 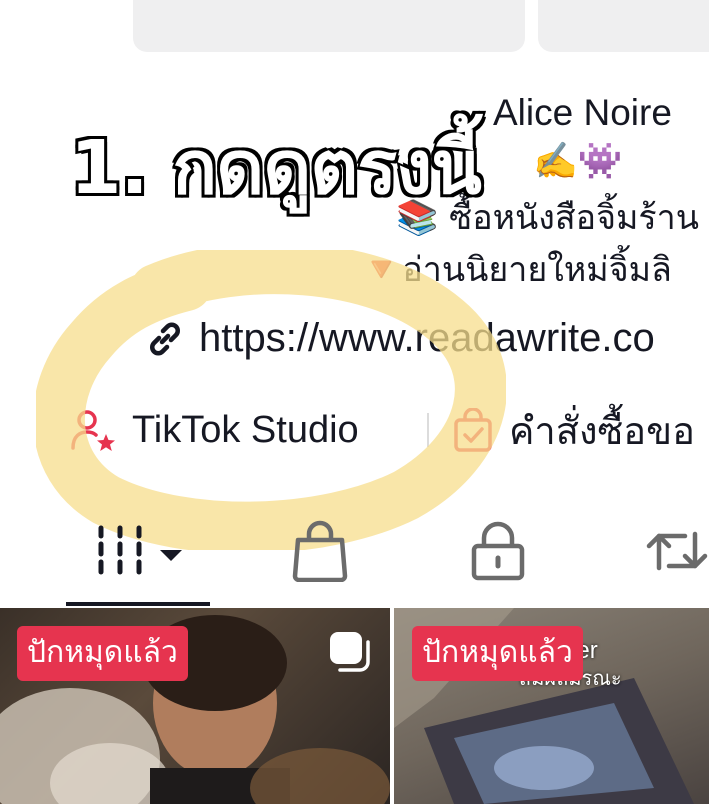 What do you see at coordinates (551, 706) in the screenshot?
I see `video-thumbnail-2: ปักหมุดแล้ว Danger สมผลมรณะ` at bounding box center [551, 706].